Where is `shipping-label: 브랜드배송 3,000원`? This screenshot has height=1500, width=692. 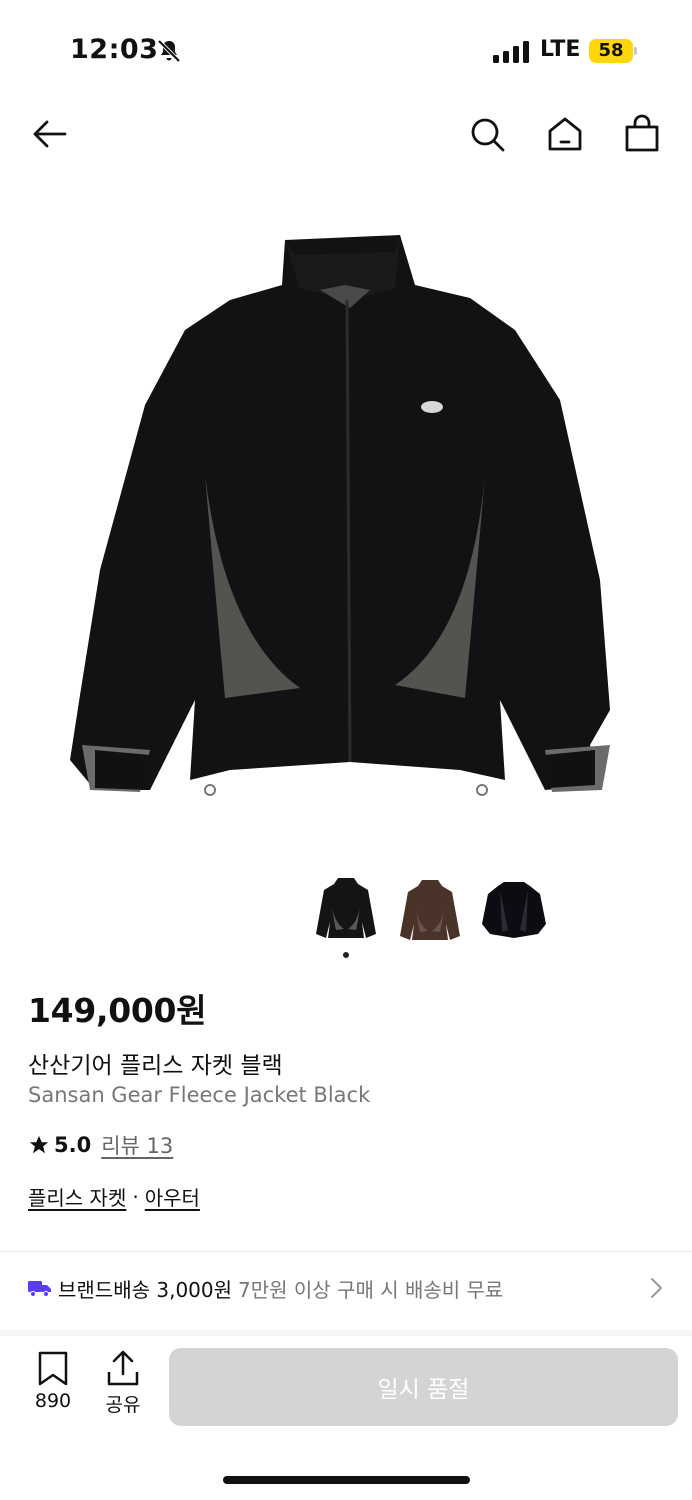 shipping-label: 브랜드배송 3,000원 is located at coordinates (145, 1289).